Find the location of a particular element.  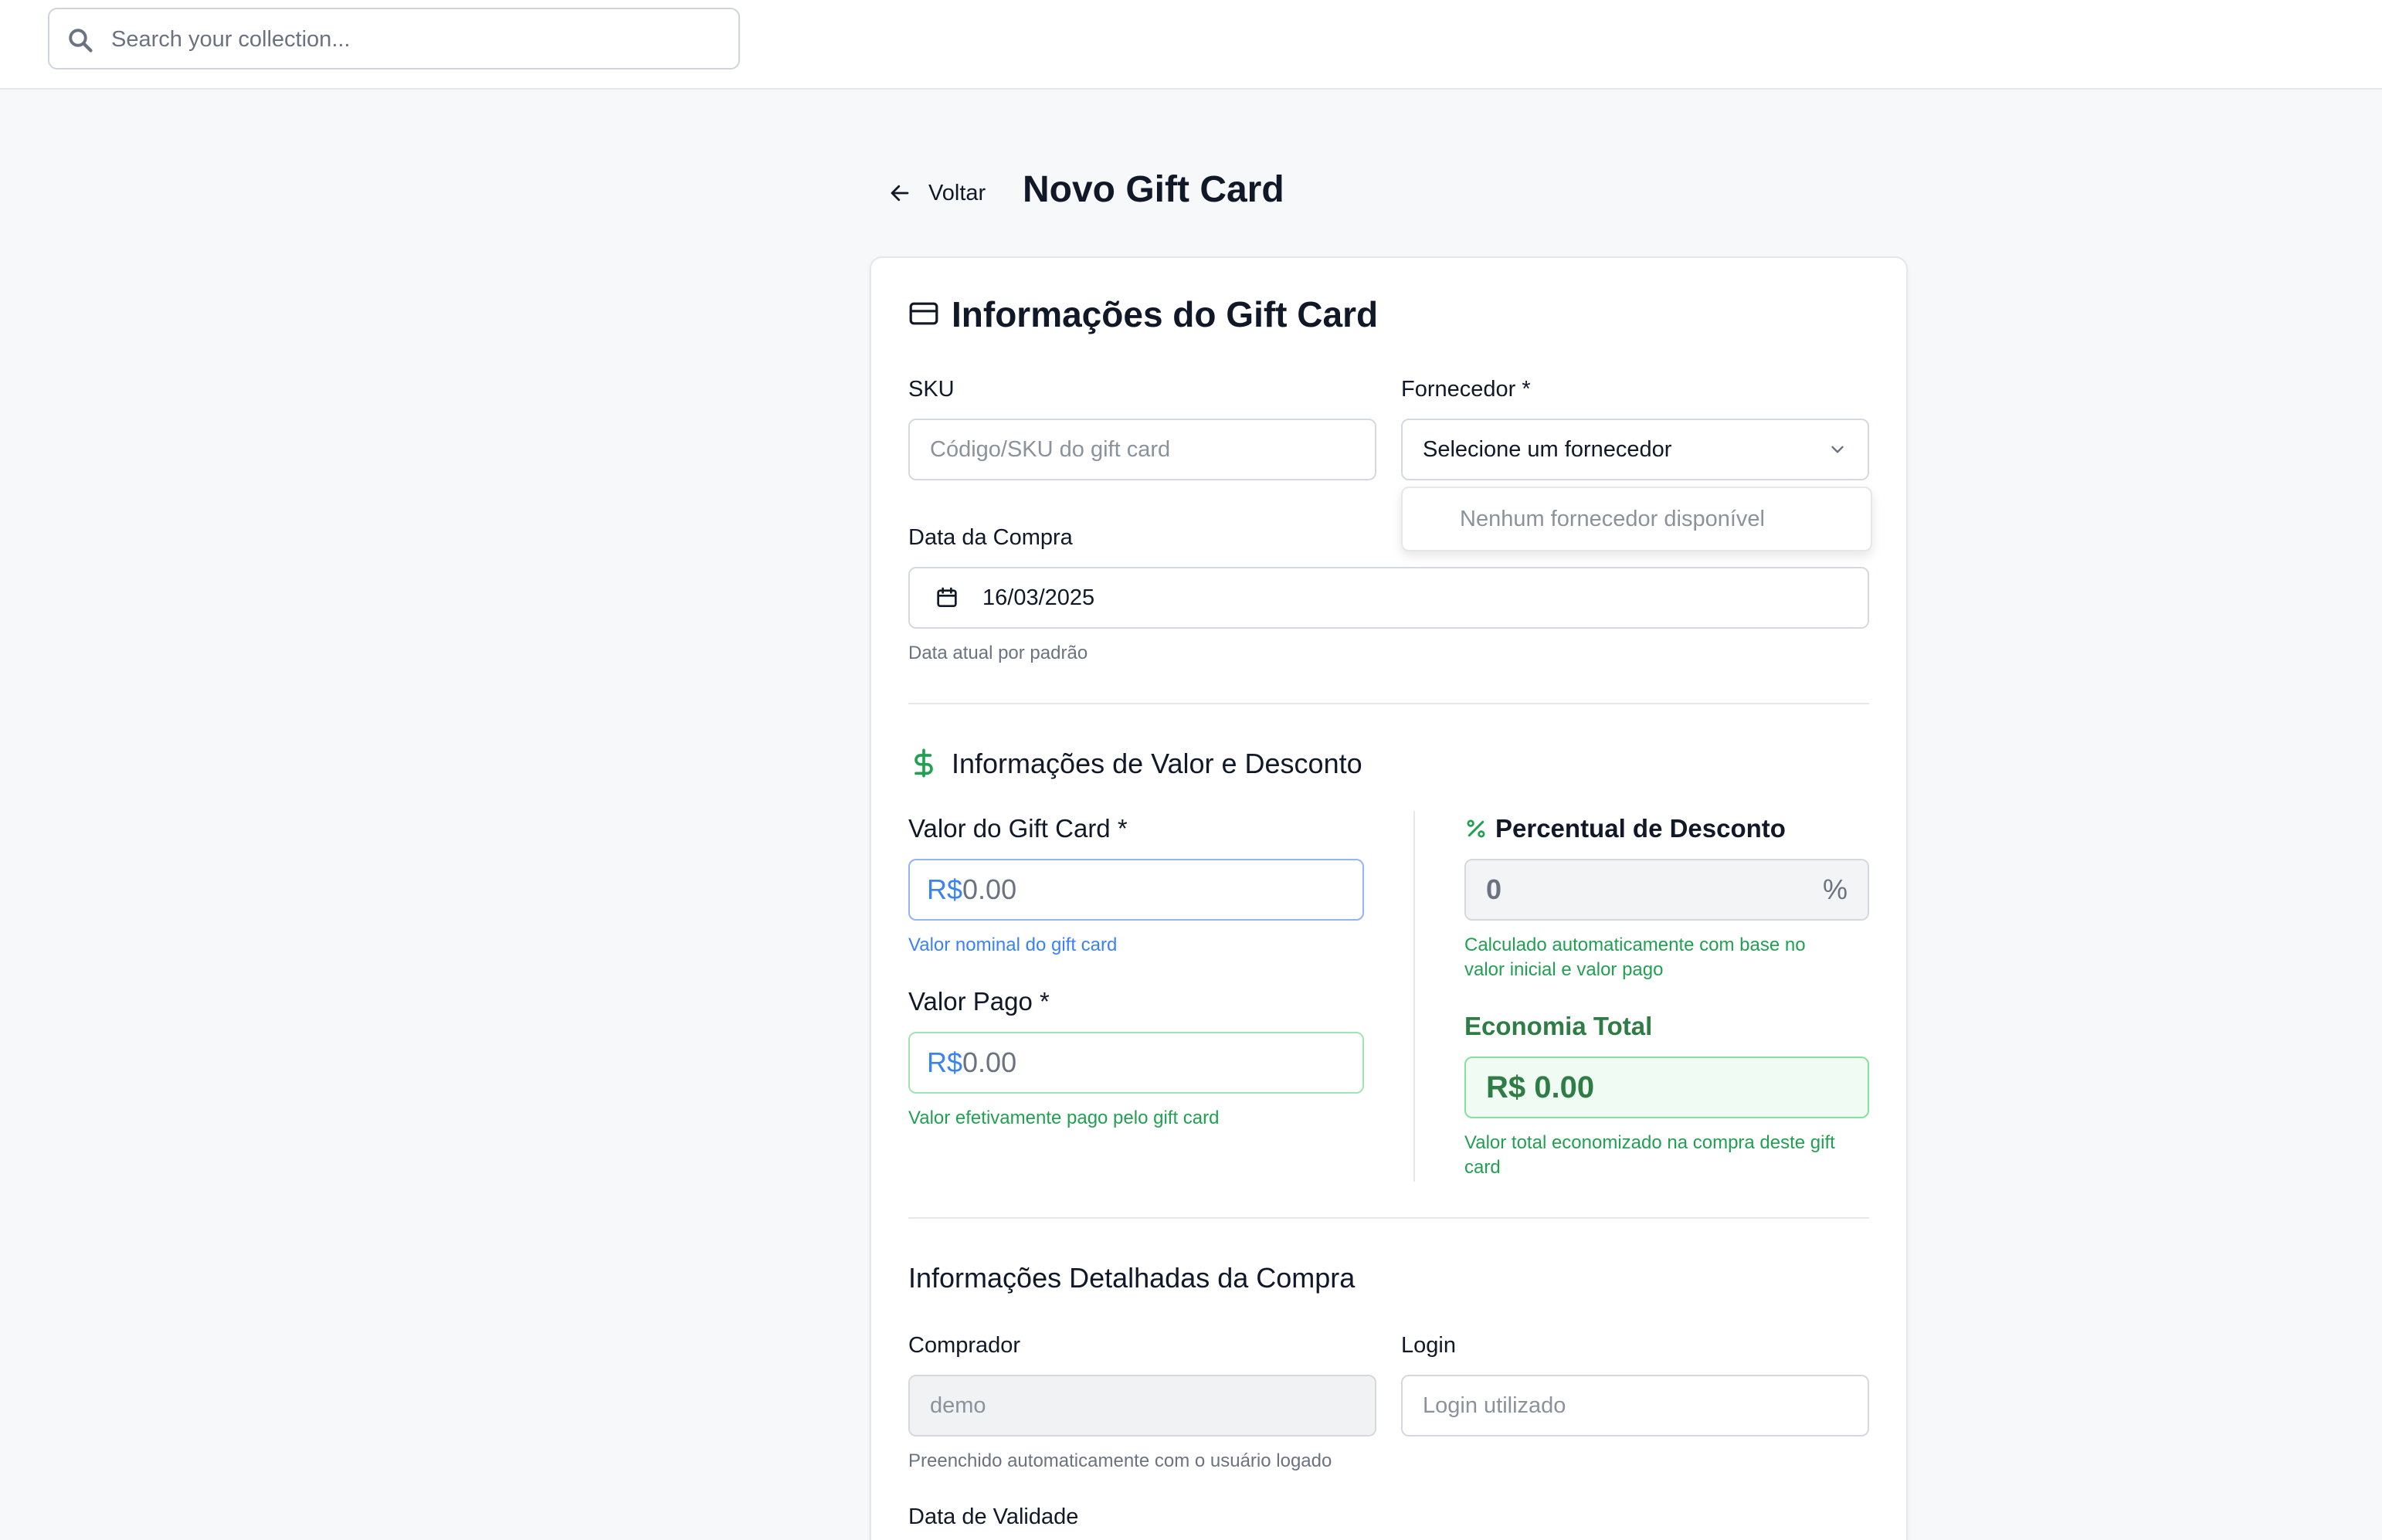

buyer-value: demo is located at coordinates (958, 1405).